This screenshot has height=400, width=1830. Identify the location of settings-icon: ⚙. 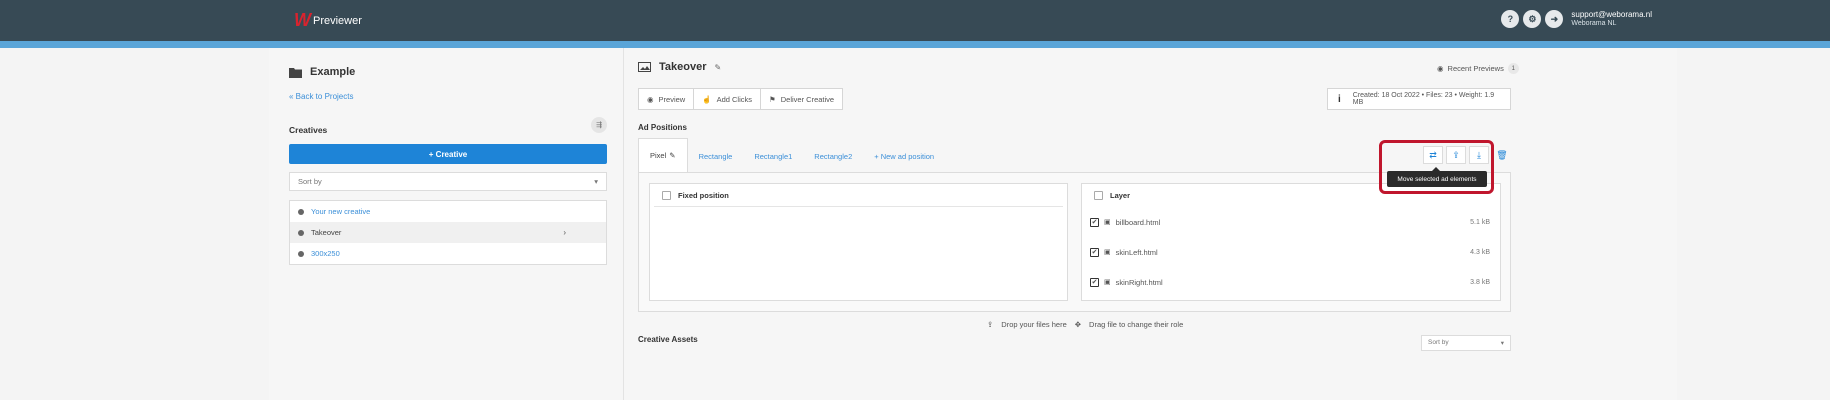
(1532, 19).